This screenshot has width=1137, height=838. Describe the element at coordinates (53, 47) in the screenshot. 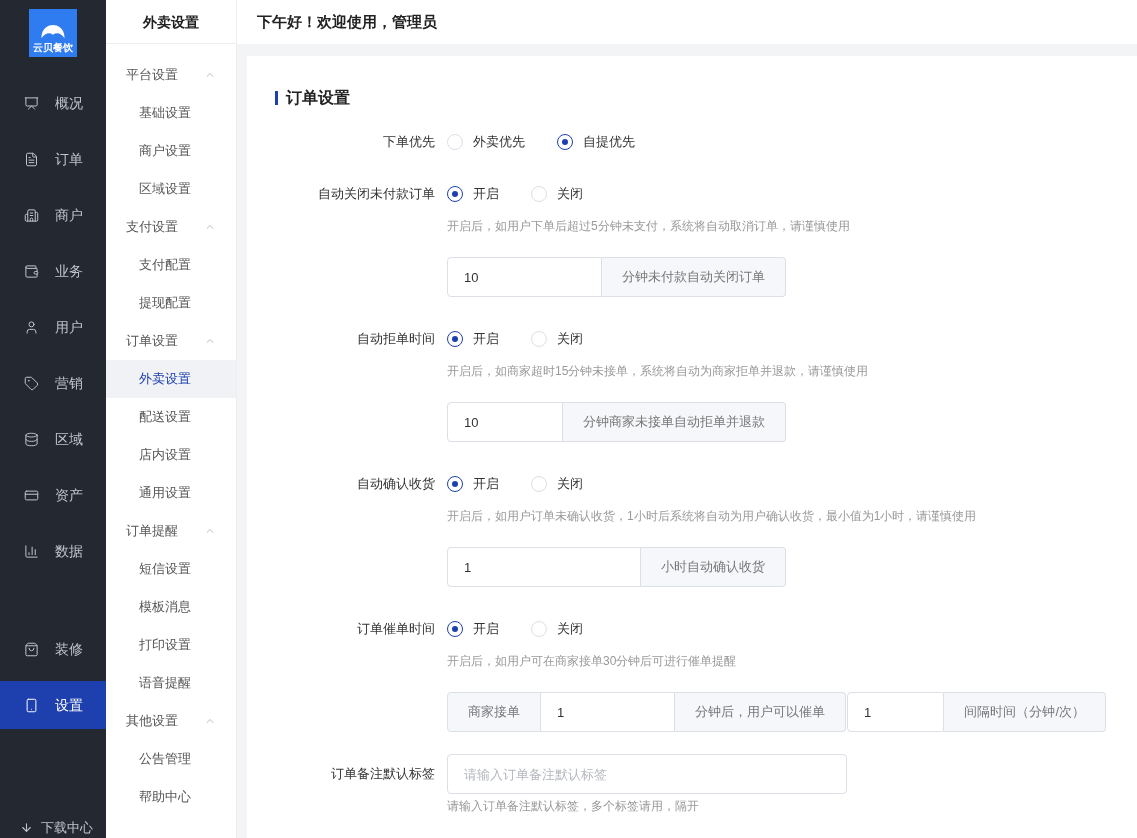

I see `logo-text: 云贝餐饮` at that location.